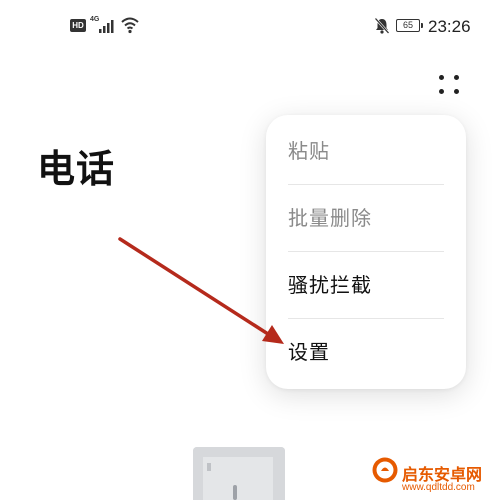 Image resolution: width=500 pixels, height=500 pixels. What do you see at coordinates (366, 218) in the screenshot?
I see `menu-item-batch-delete: 批量删除` at bounding box center [366, 218].